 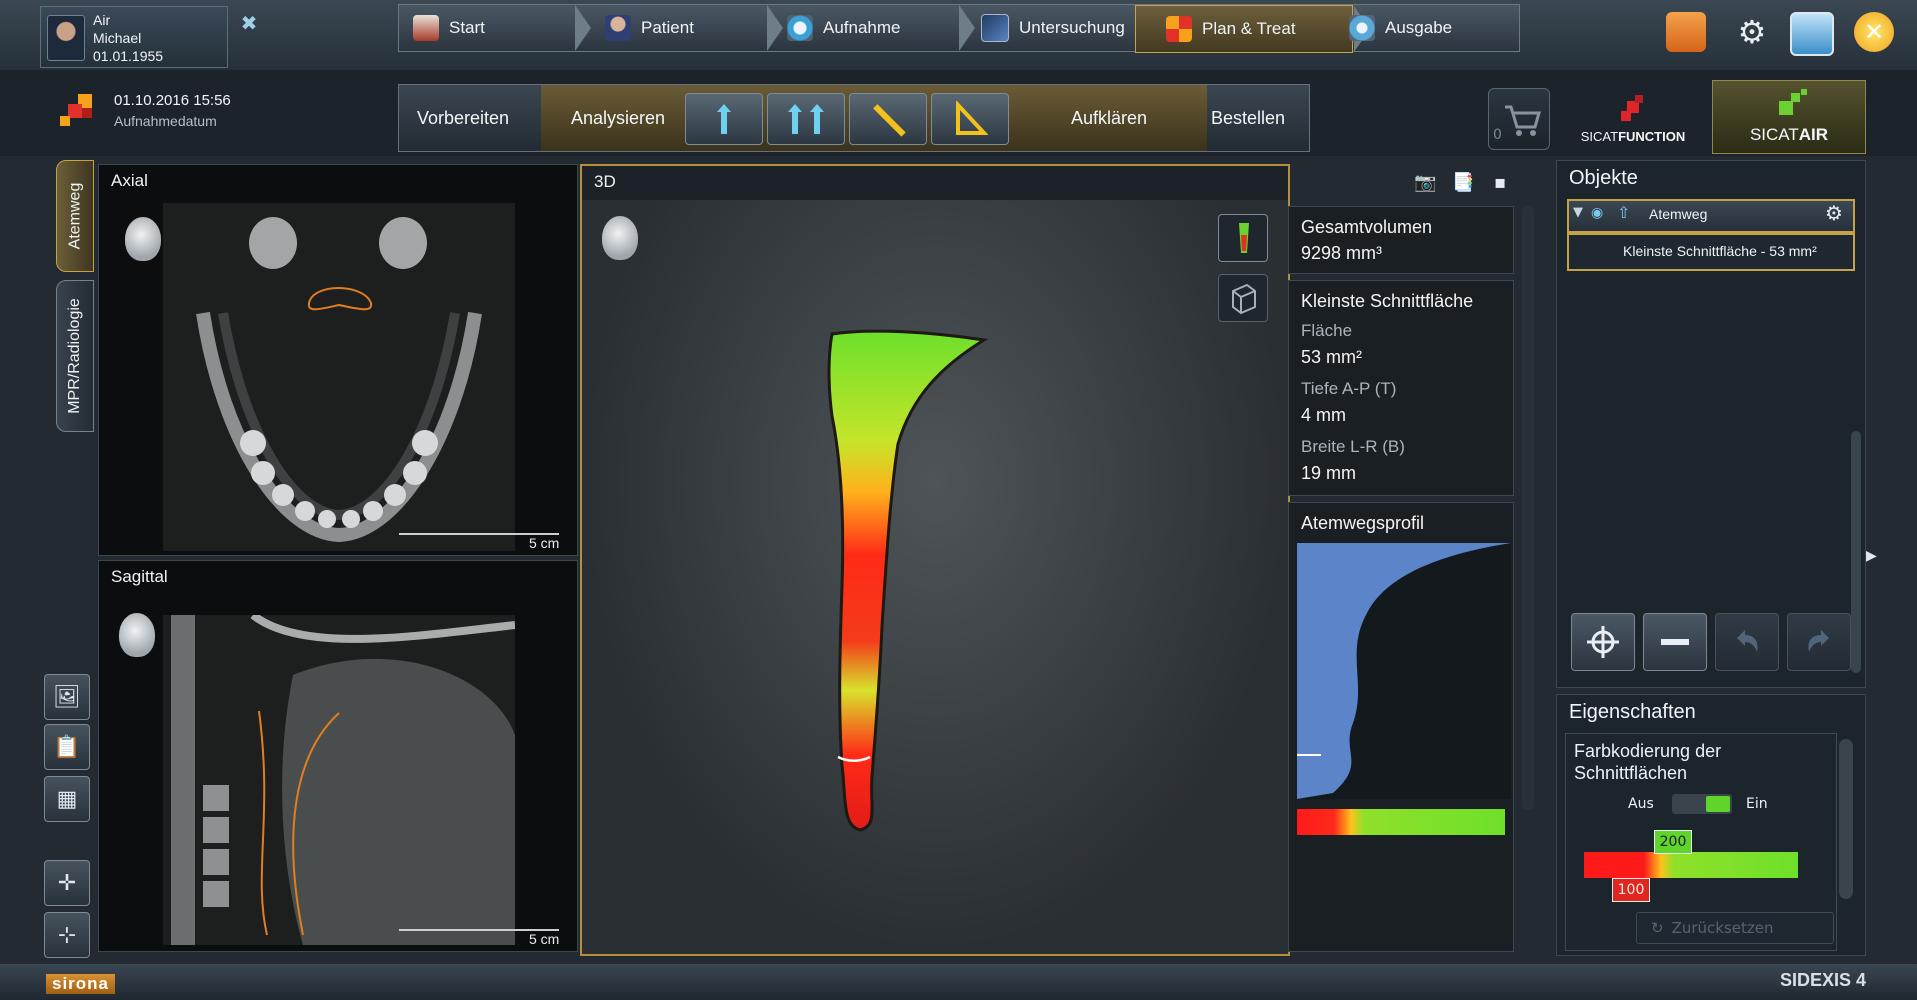 What do you see at coordinates (1846, 819) in the screenshot?
I see `properties-scrollbar` at bounding box center [1846, 819].